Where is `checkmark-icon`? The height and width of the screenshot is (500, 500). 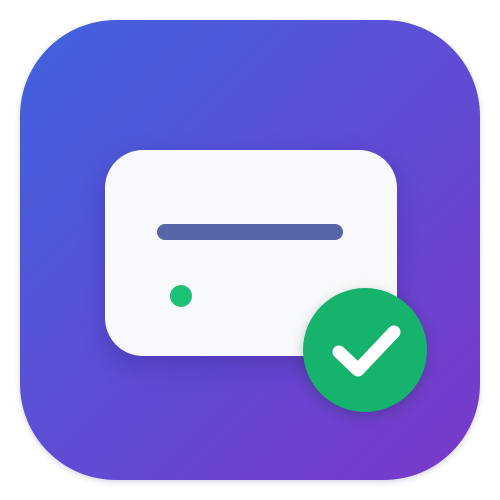
checkmark-icon is located at coordinates (366, 351).